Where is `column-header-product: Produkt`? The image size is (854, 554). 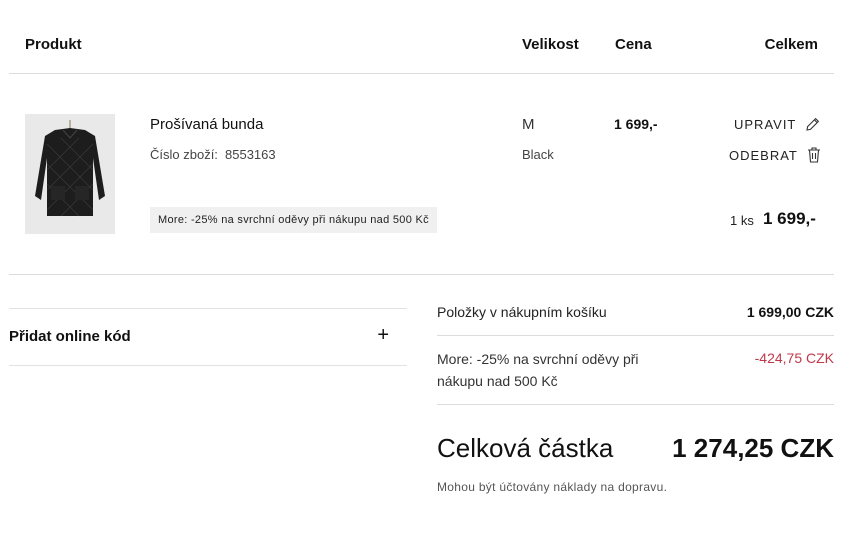 column-header-product: Produkt is located at coordinates (53, 44).